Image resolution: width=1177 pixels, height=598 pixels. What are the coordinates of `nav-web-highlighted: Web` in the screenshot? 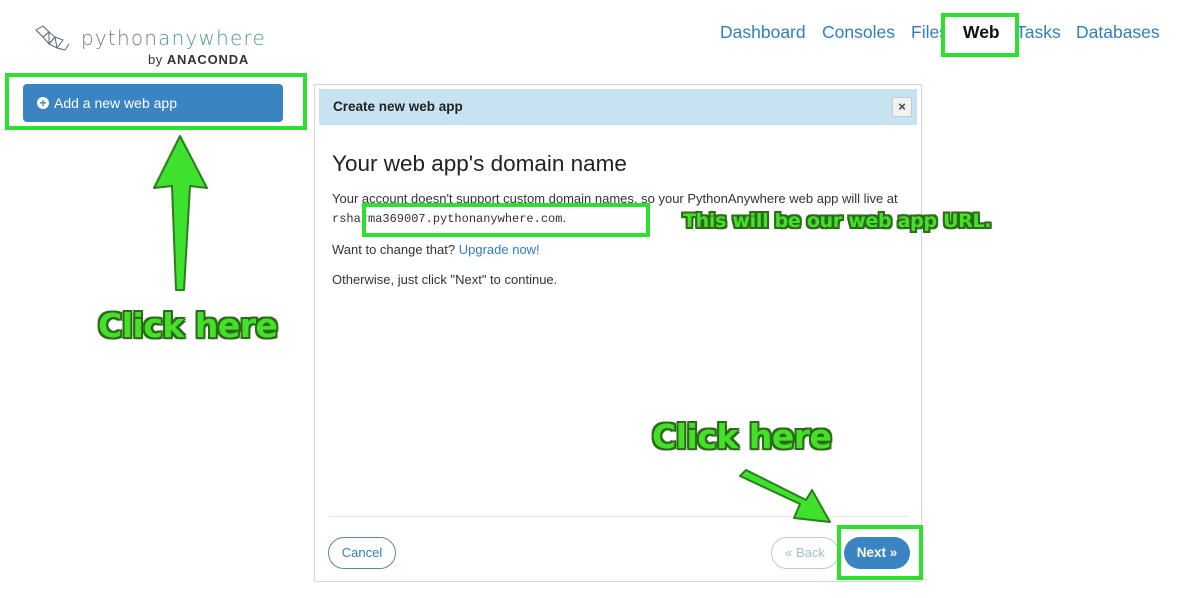 It's located at (981, 32).